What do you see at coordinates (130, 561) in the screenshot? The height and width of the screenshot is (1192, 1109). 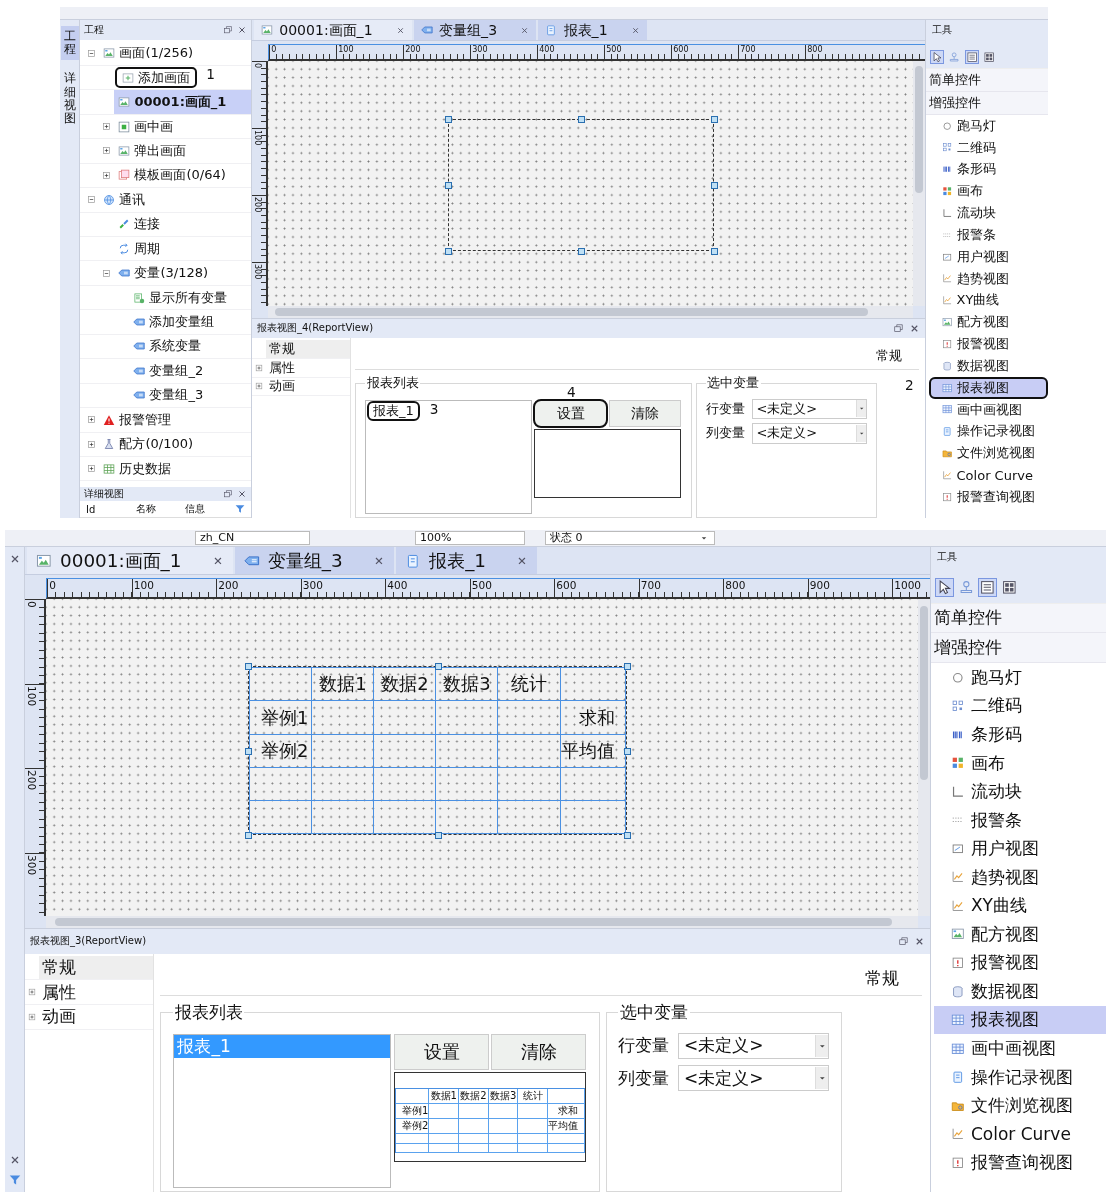 I see `document-tab: 00001:画面_1` at bounding box center [130, 561].